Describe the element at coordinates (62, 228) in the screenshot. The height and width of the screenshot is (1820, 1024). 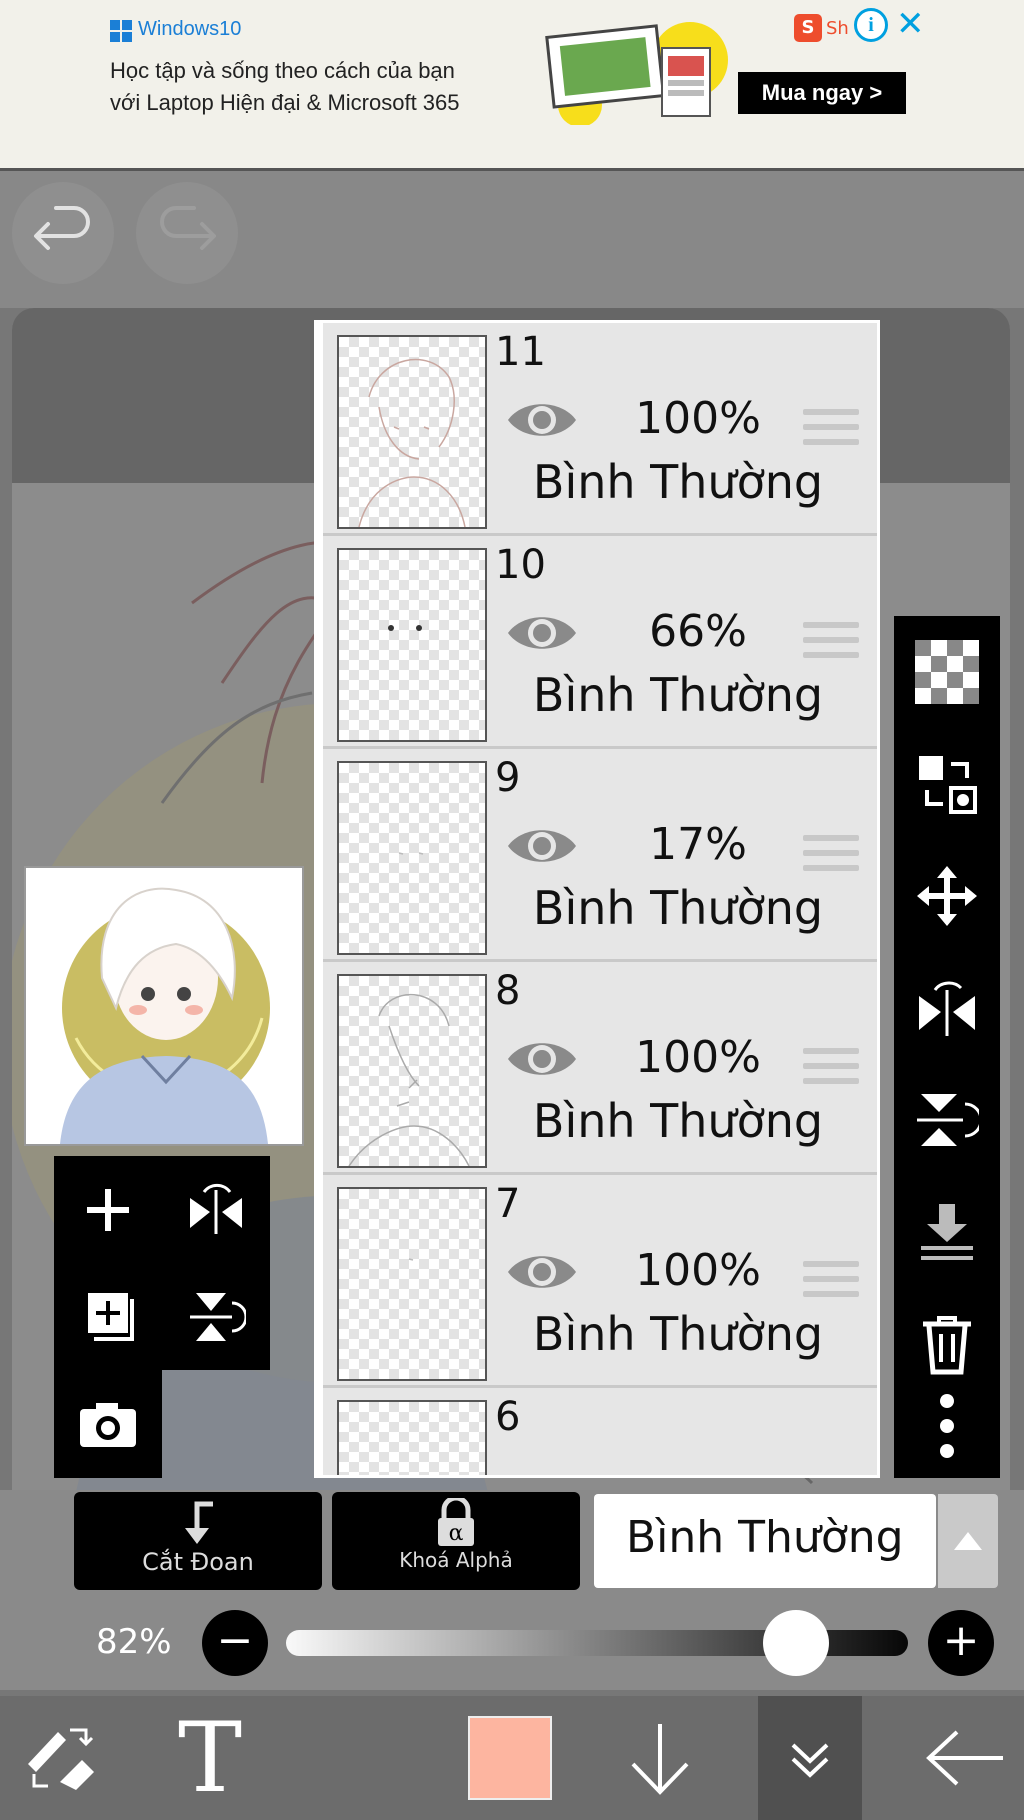
I see `undo-icon` at that location.